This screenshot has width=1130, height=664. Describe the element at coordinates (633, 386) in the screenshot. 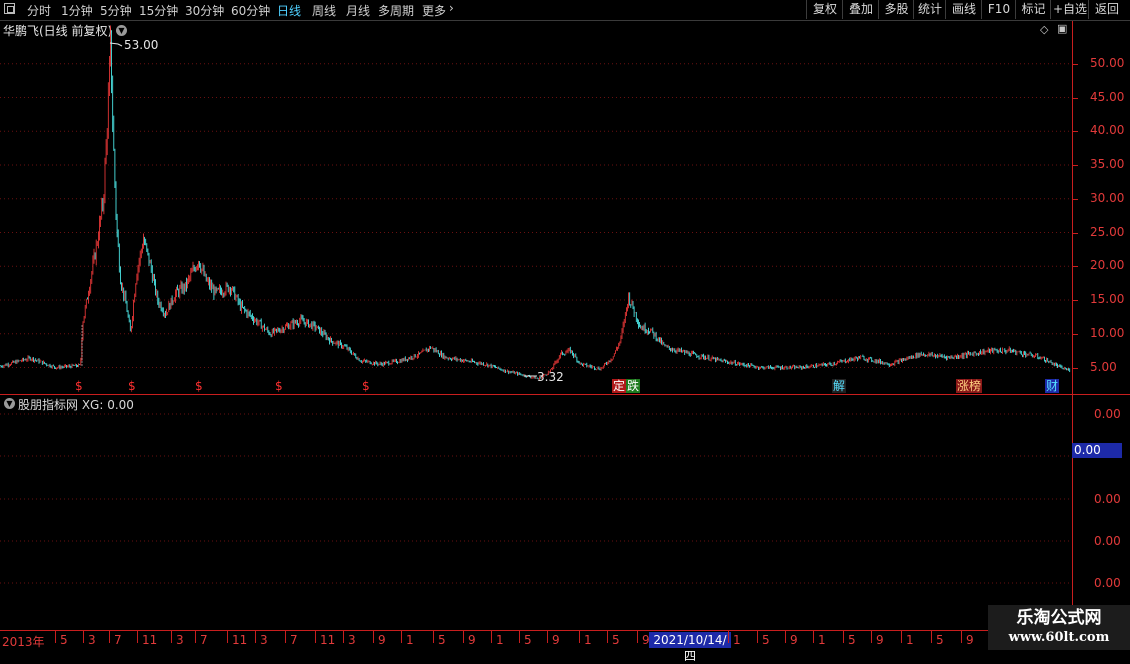

I see `event-marker: 跌` at that location.